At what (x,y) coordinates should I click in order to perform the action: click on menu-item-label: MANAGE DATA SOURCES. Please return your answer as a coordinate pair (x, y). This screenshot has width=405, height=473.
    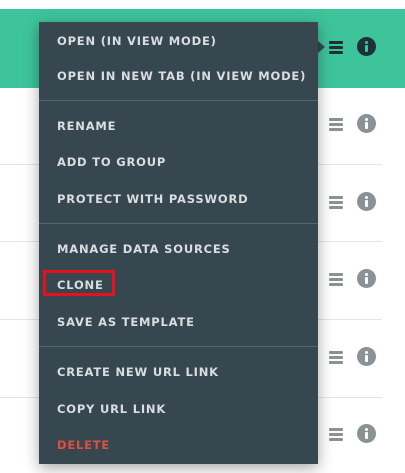
    Looking at the image, I should click on (144, 249).